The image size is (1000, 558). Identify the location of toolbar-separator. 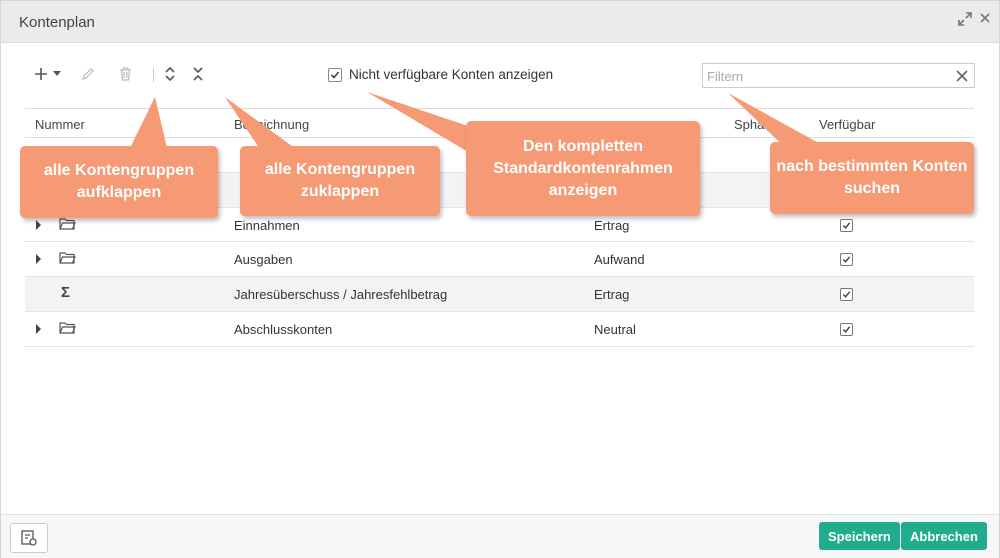
(153, 75).